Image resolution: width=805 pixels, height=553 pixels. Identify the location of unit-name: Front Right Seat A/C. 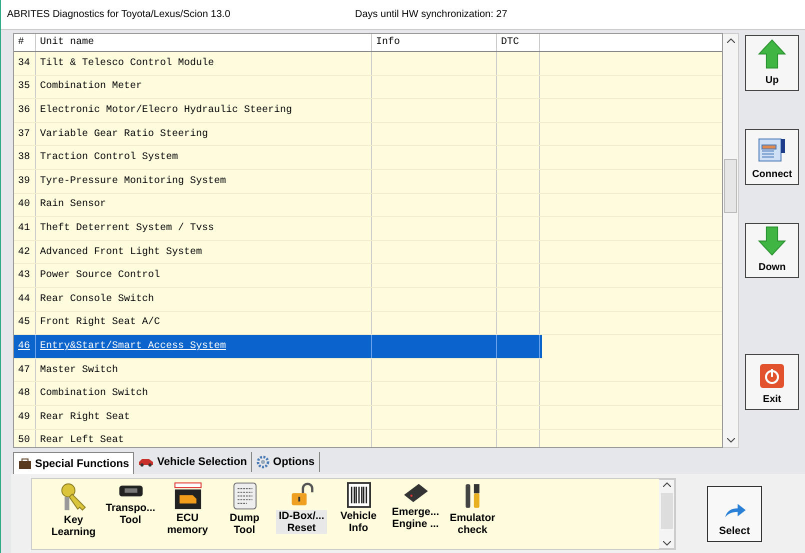
(100, 322).